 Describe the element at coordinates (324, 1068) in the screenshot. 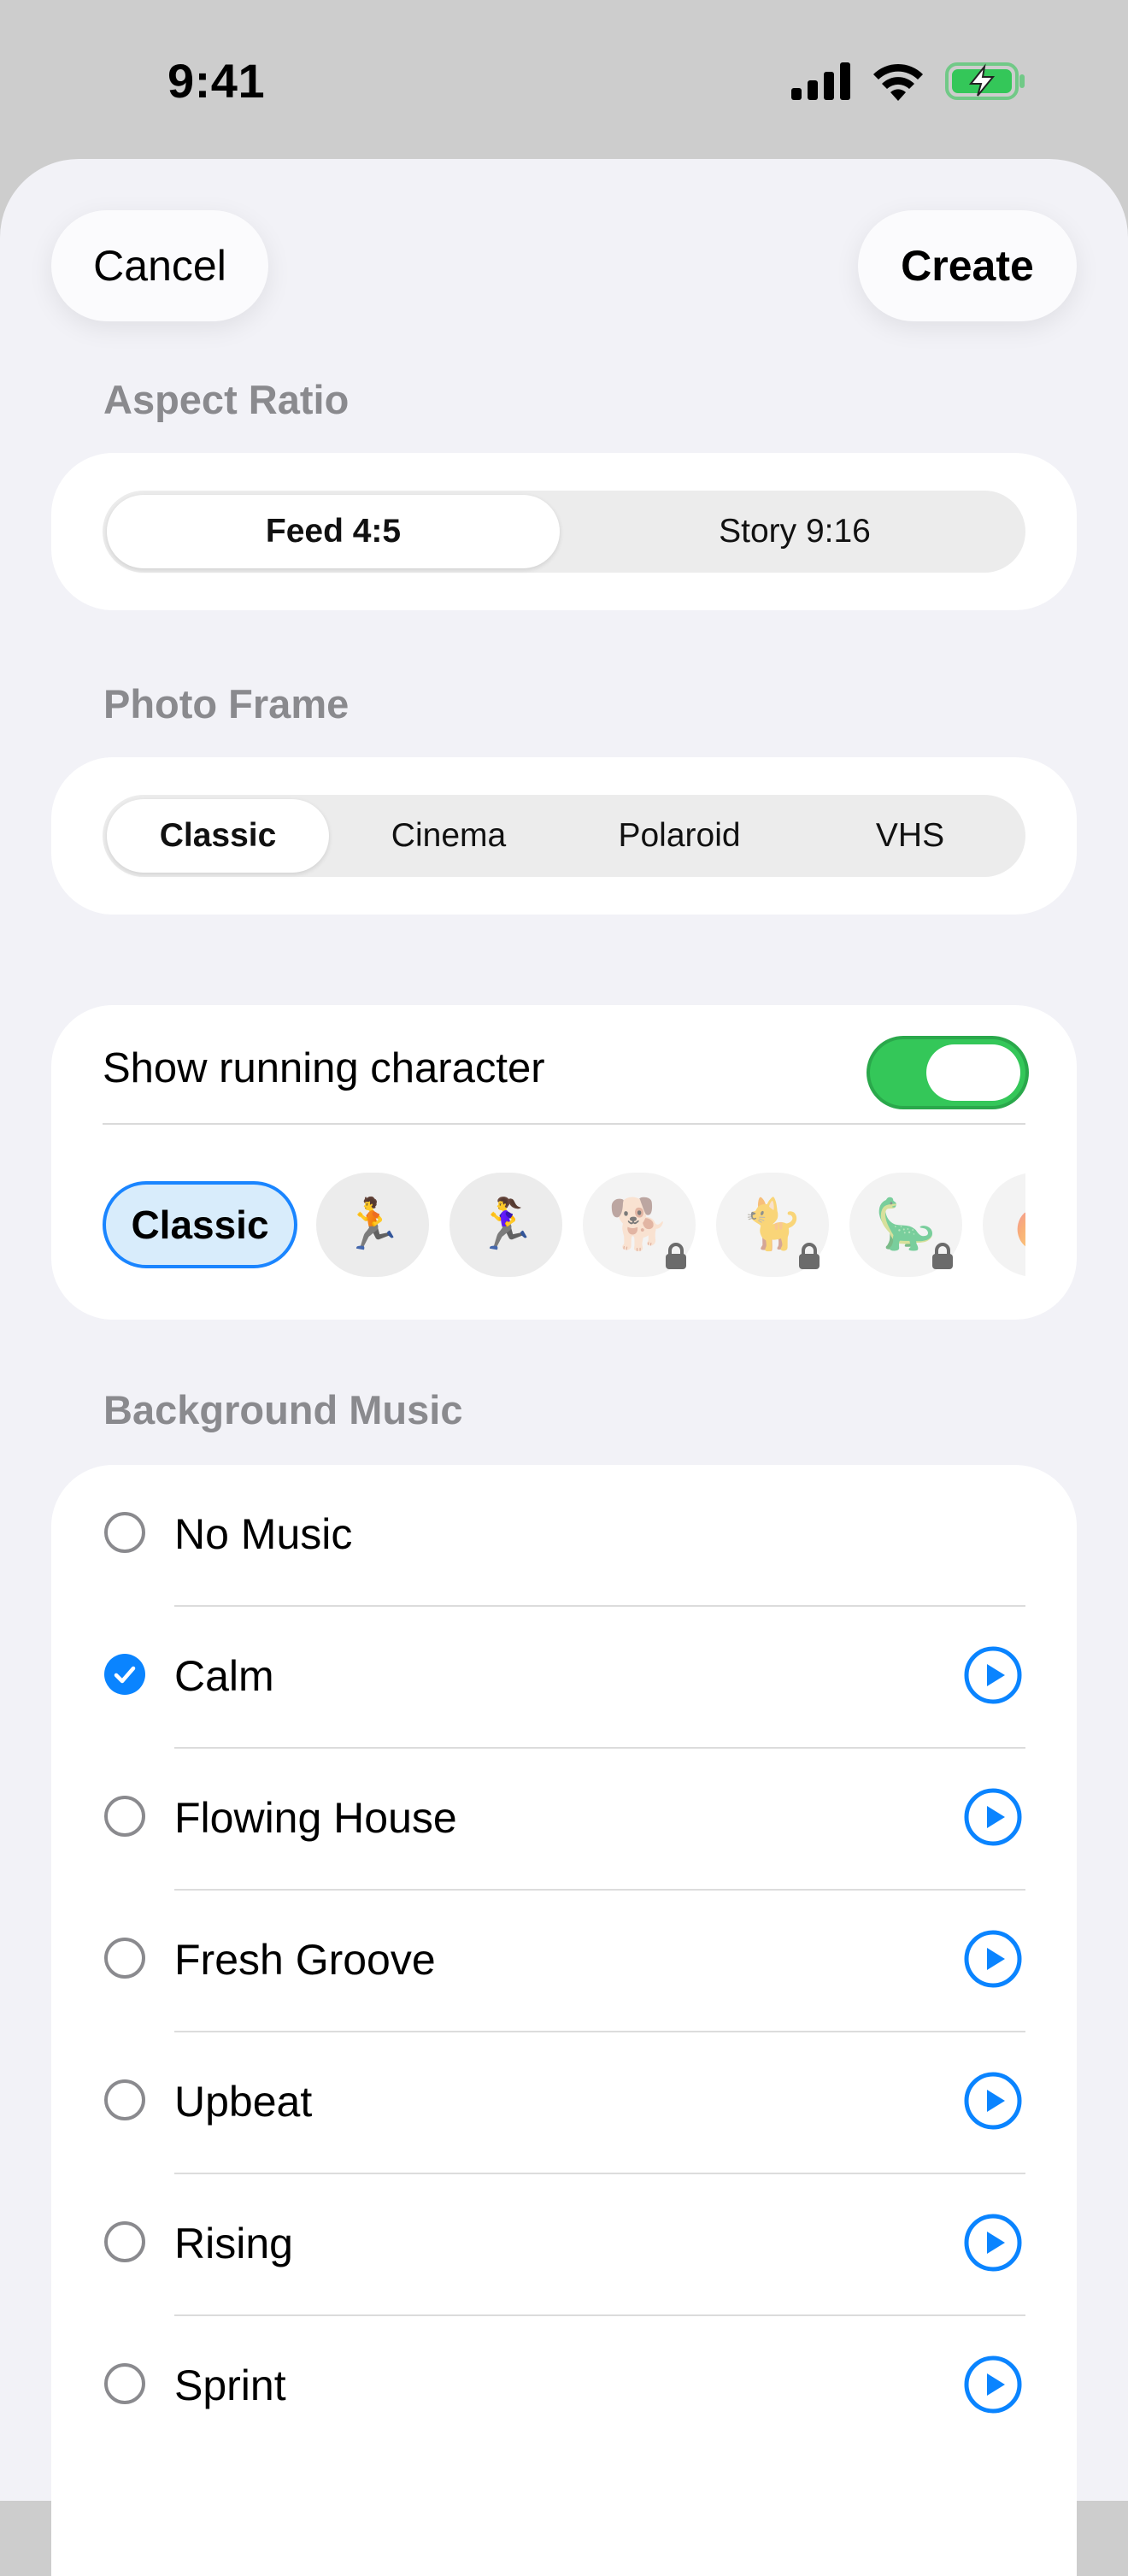

I see `show-character-label: Show running character` at that location.